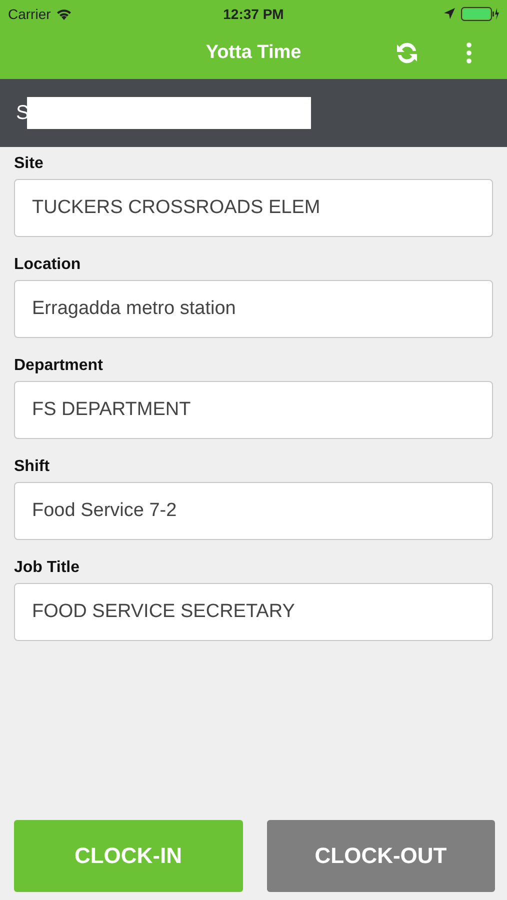  Describe the element at coordinates (253, 511) in the screenshot. I see `text-field: Food Service 7-2` at that location.